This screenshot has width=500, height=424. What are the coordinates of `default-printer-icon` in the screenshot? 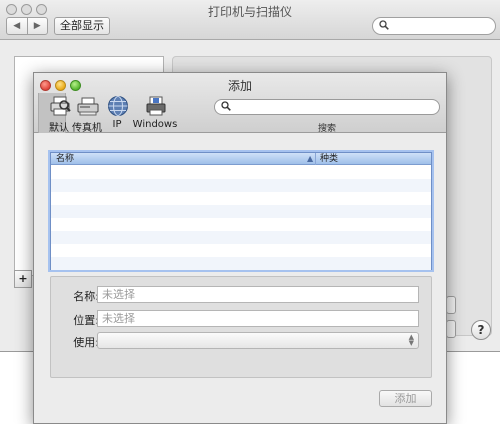 It's located at (60, 106).